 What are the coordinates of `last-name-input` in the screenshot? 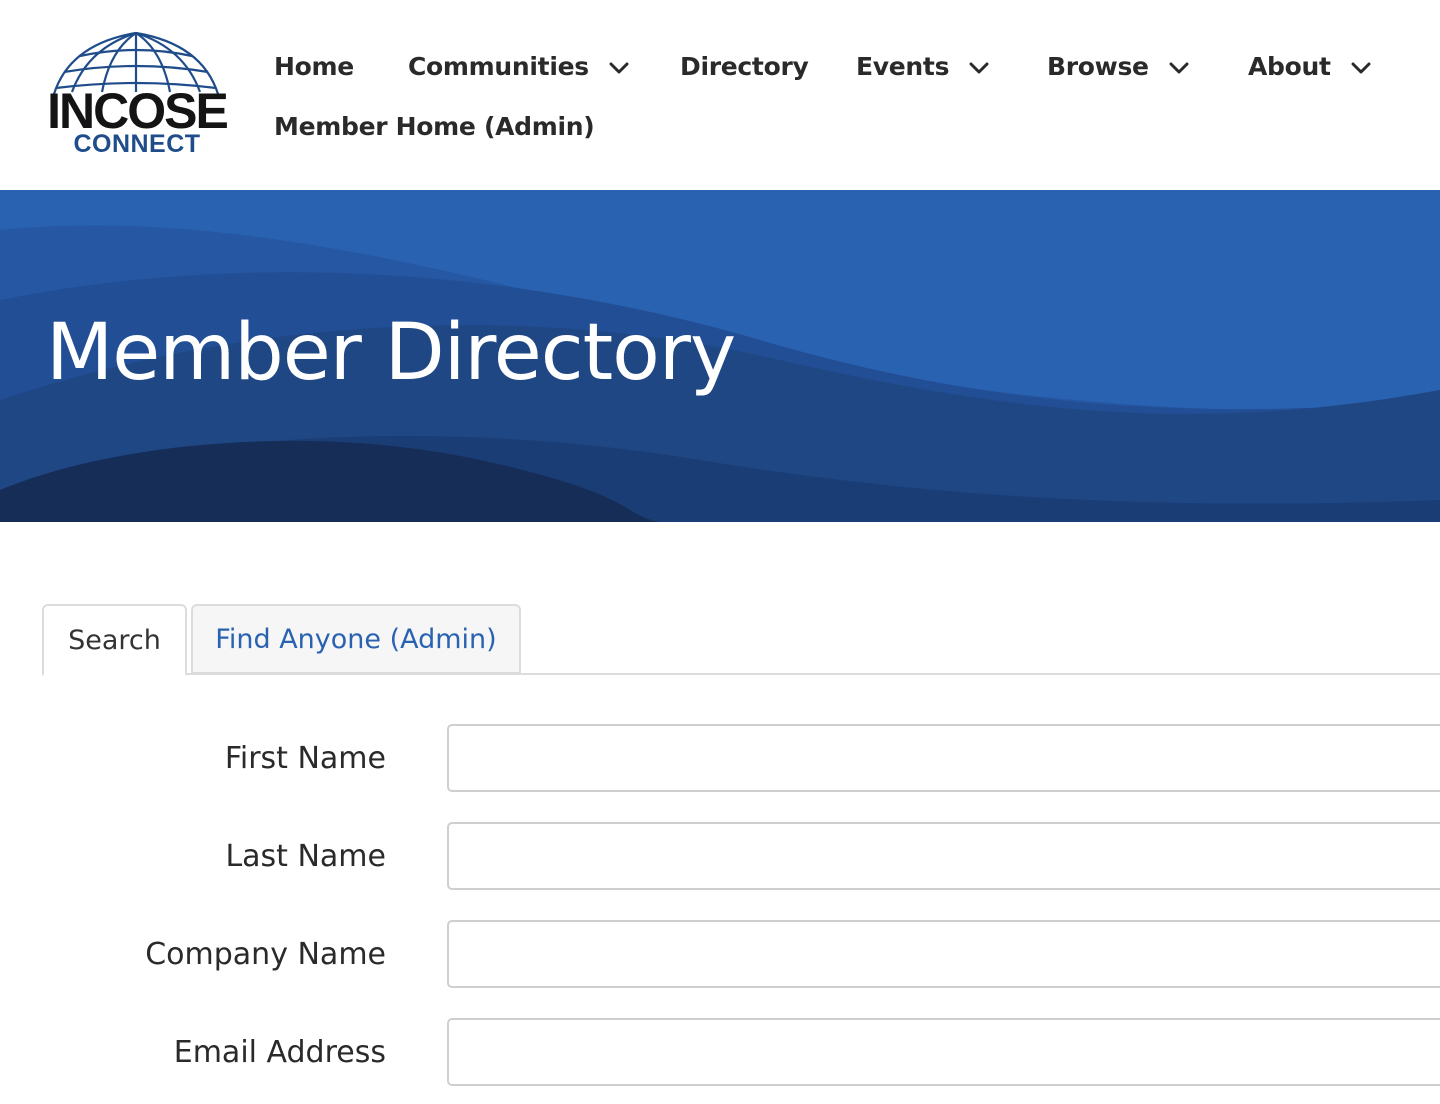 It's located at (943, 856).